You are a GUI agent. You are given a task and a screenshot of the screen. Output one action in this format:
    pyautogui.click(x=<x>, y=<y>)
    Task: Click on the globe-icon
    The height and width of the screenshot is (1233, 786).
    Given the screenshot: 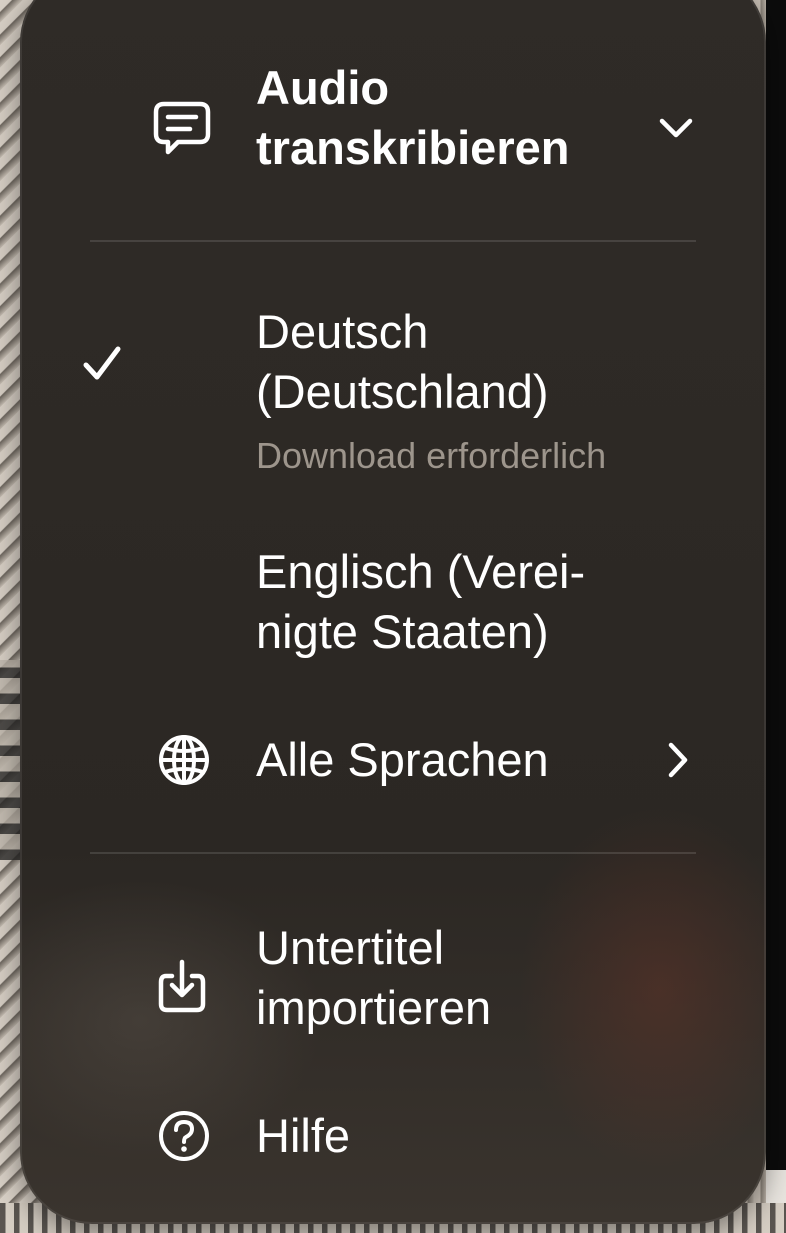 What is the action you would take?
    pyautogui.click(x=184, y=760)
    